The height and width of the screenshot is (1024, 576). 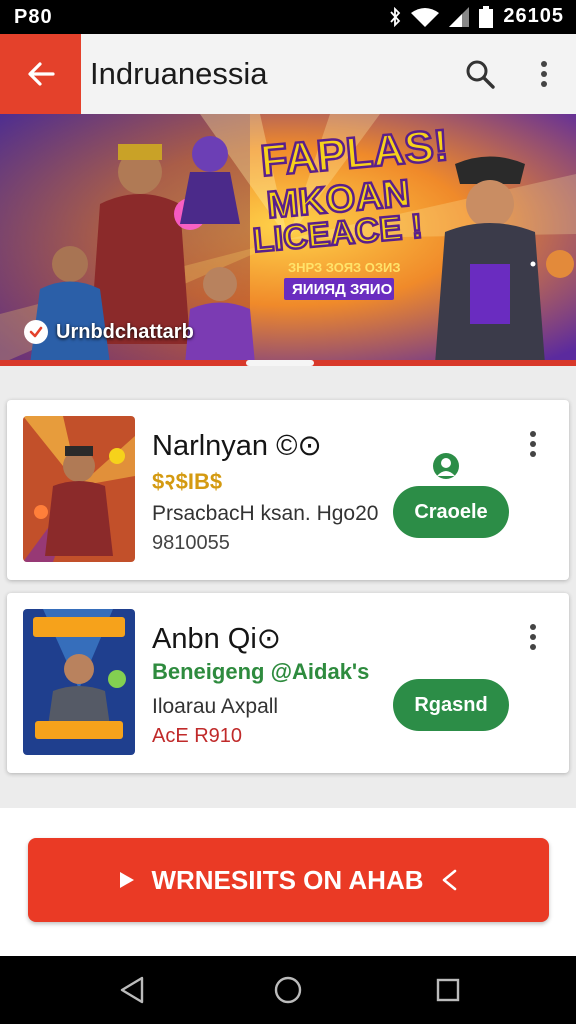 I want to click on system-nav-bar, so click(x=288, y=990).